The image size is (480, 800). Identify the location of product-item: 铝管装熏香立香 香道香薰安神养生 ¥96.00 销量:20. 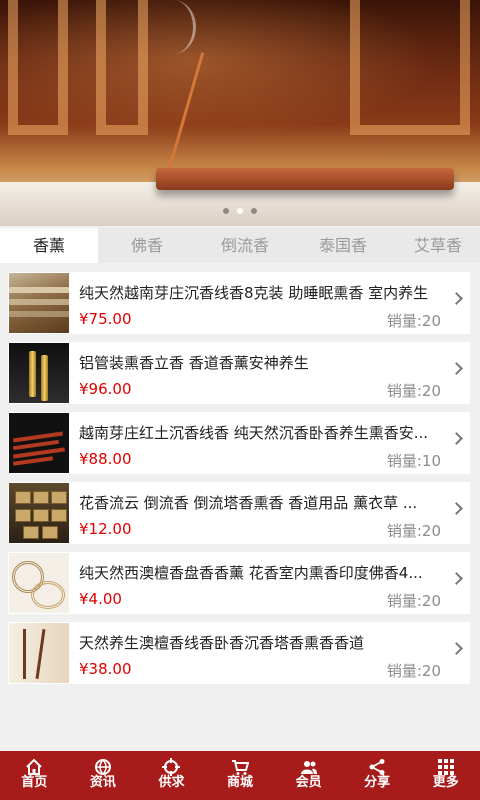
(239, 373).